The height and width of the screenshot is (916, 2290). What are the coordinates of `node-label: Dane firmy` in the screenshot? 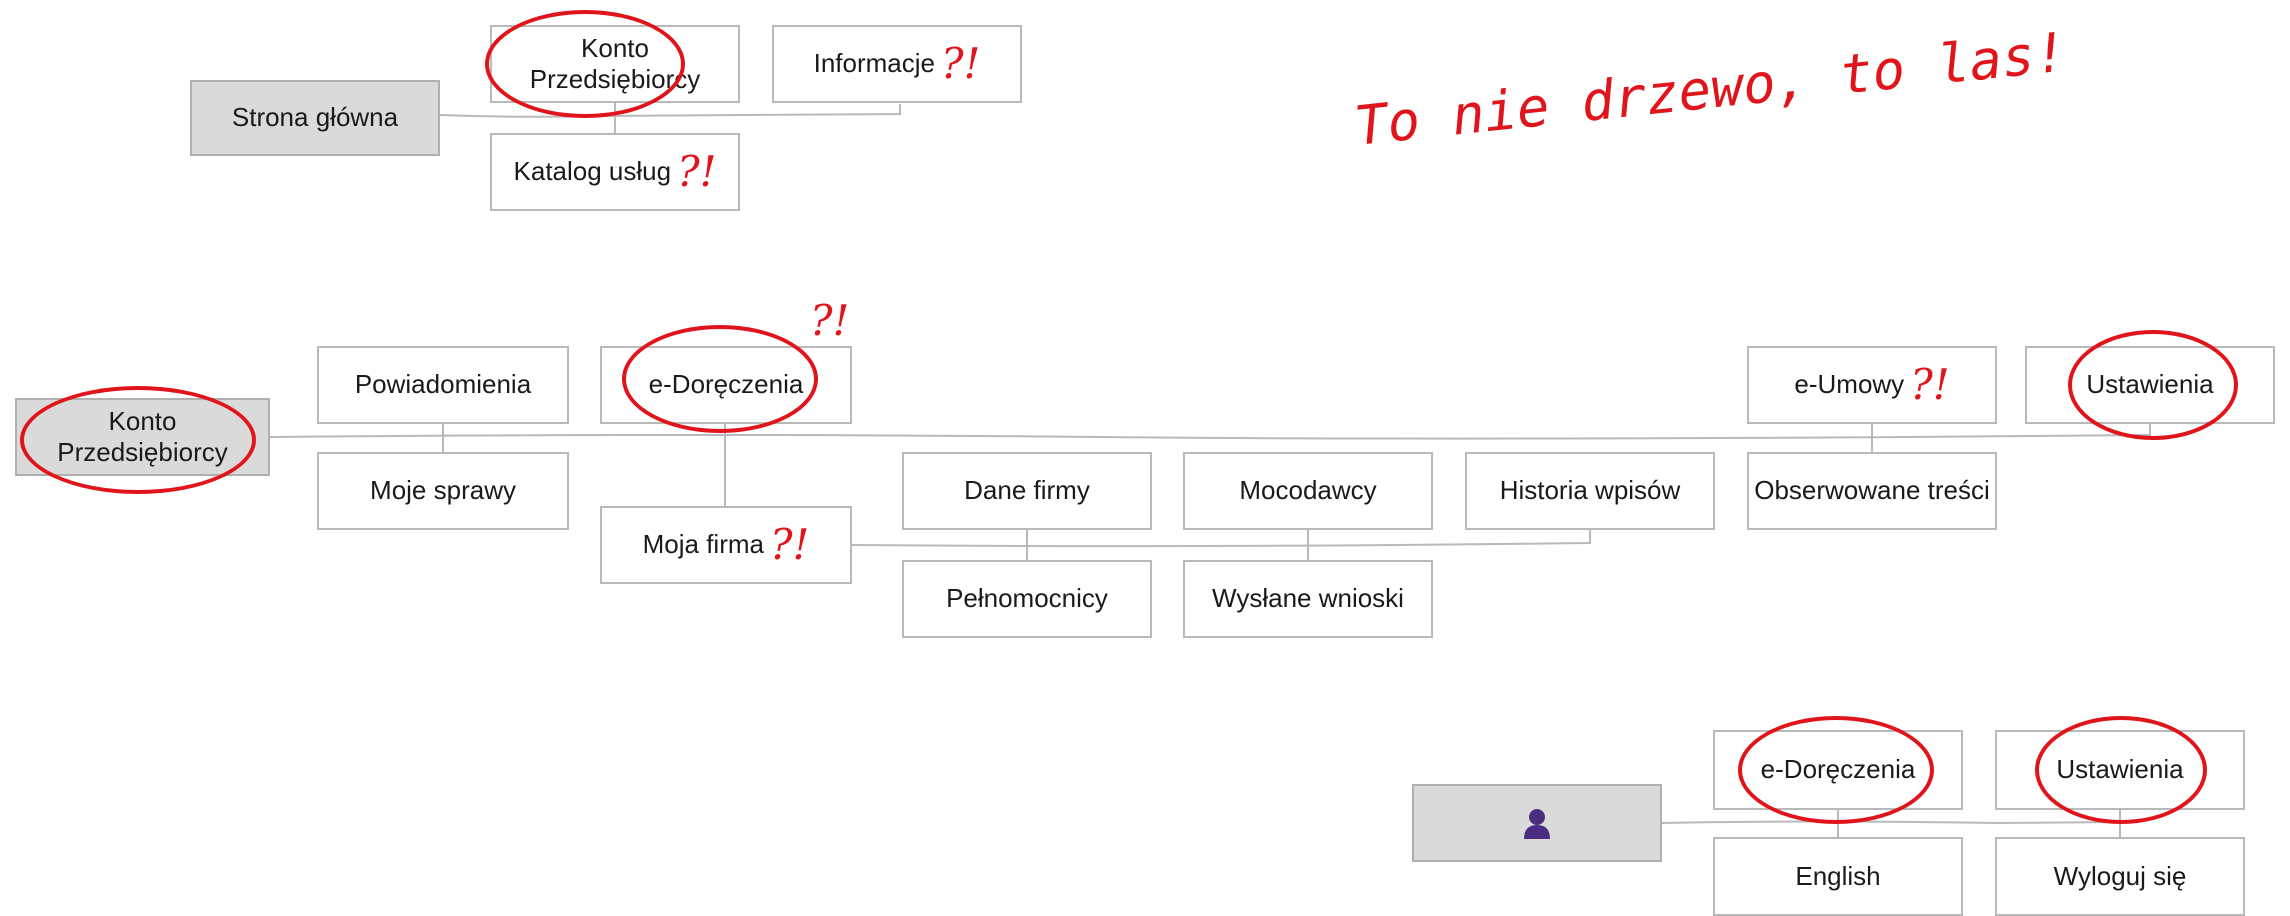 It's located at (1027, 490).